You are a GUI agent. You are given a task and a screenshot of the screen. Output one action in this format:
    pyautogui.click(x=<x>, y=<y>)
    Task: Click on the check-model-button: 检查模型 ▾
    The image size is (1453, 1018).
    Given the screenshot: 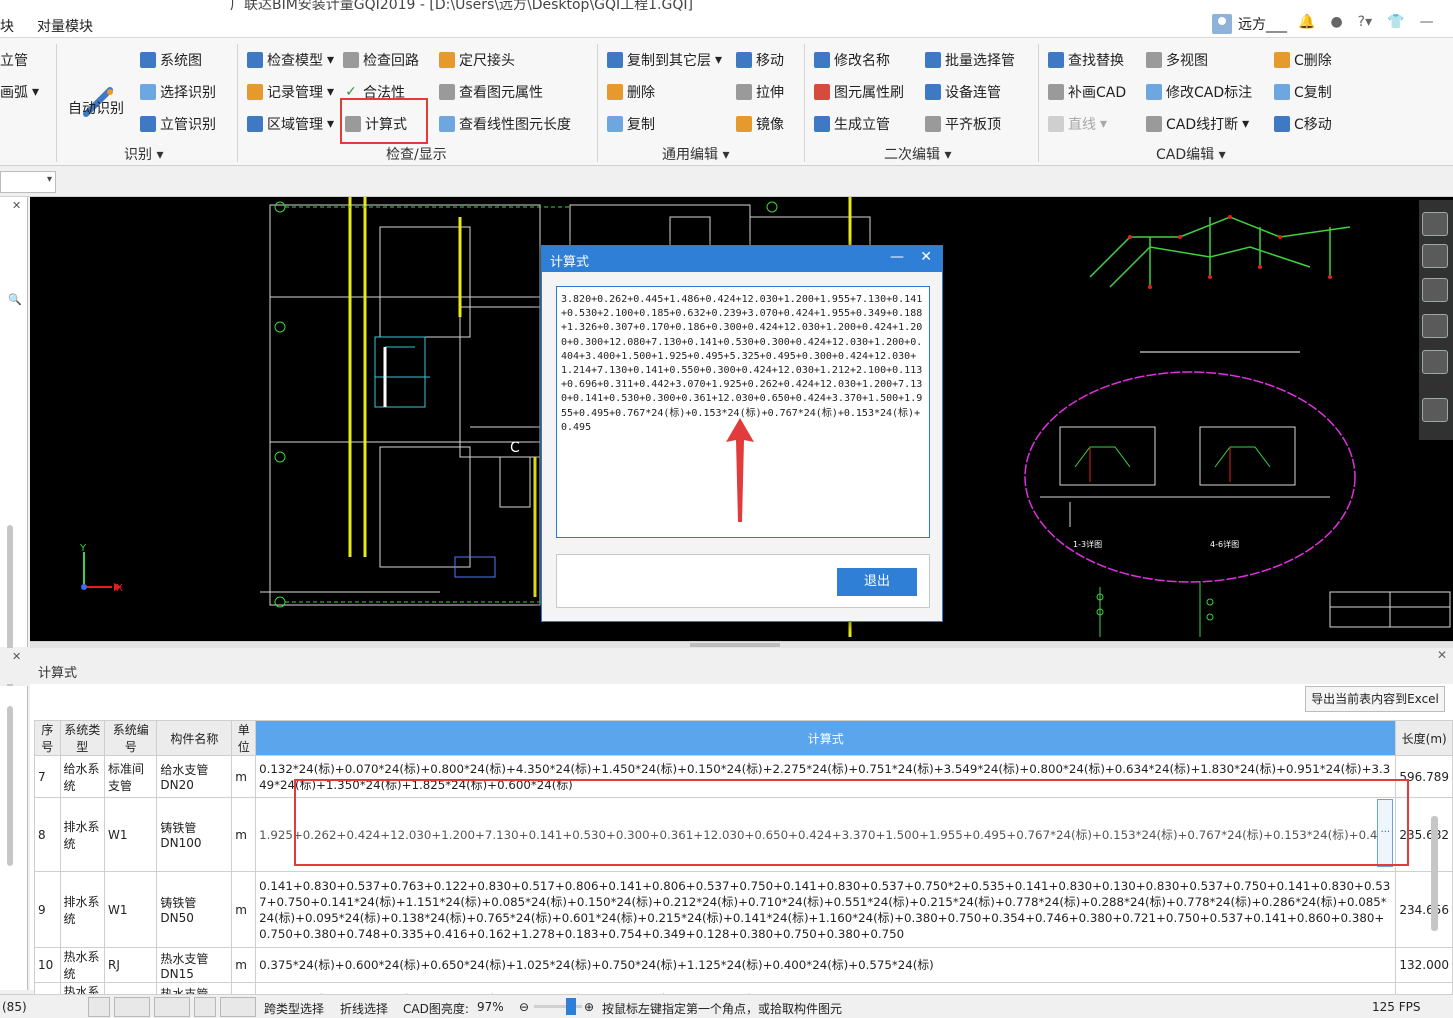 What is the action you would take?
    pyautogui.click(x=290, y=60)
    